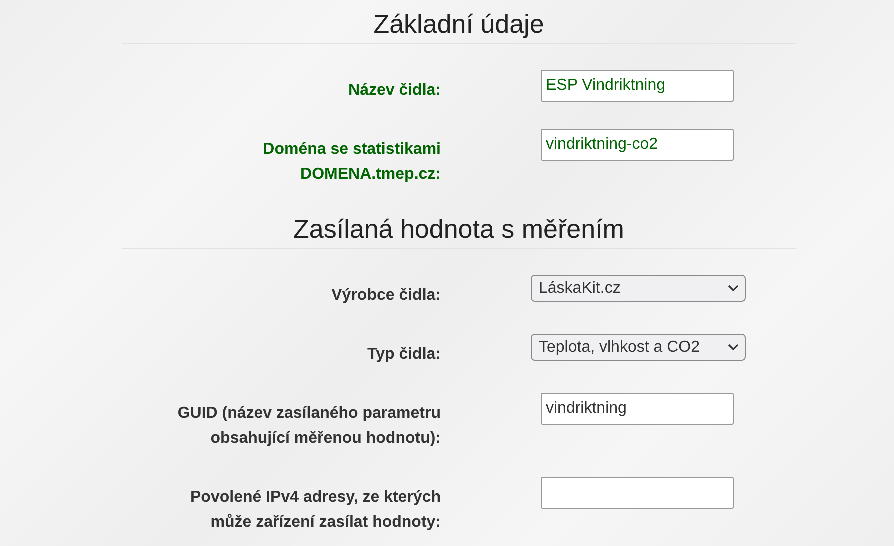  I want to click on field-label: Typ čidla:, so click(403, 355).